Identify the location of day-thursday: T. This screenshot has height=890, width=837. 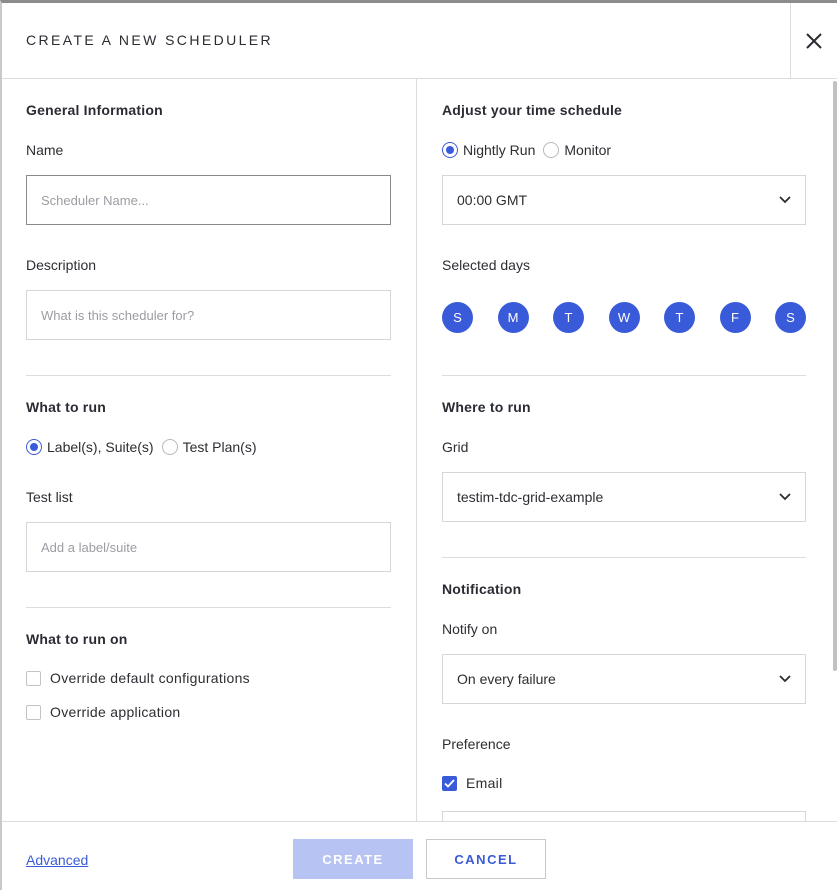
(679, 317).